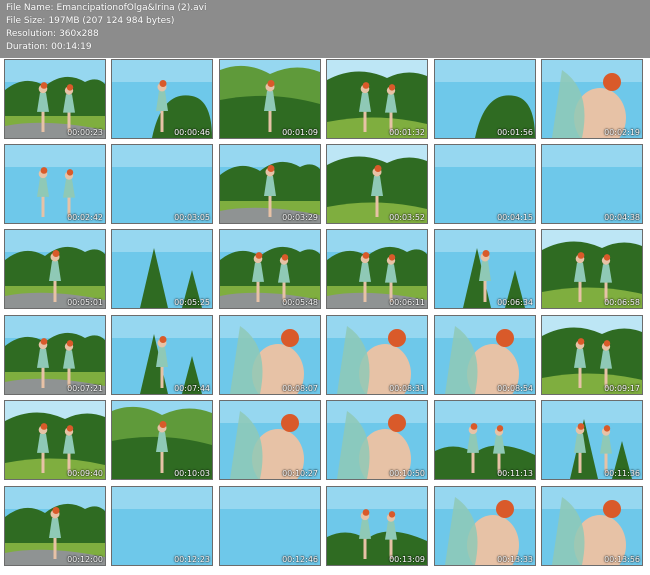 This screenshot has height=575, width=650. I want to click on thumbnail-timestamp: 00:07:21, so click(85, 388).